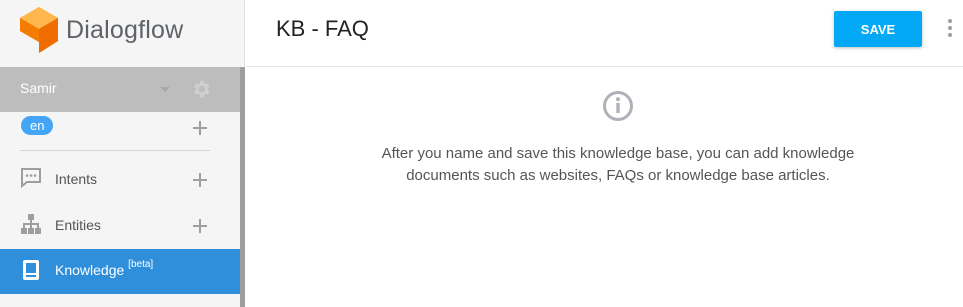 The width and height of the screenshot is (963, 307). Describe the element at coordinates (618, 106) in the screenshot. I see `info-icon` at that location.